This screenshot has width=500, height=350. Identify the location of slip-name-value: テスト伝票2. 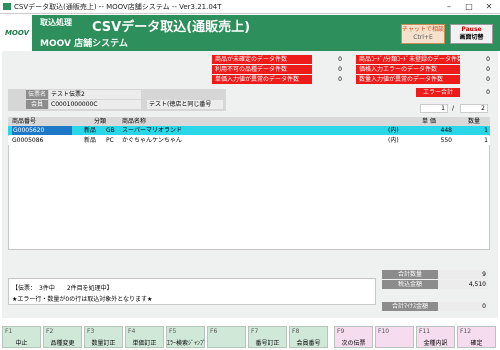
(95, 94).